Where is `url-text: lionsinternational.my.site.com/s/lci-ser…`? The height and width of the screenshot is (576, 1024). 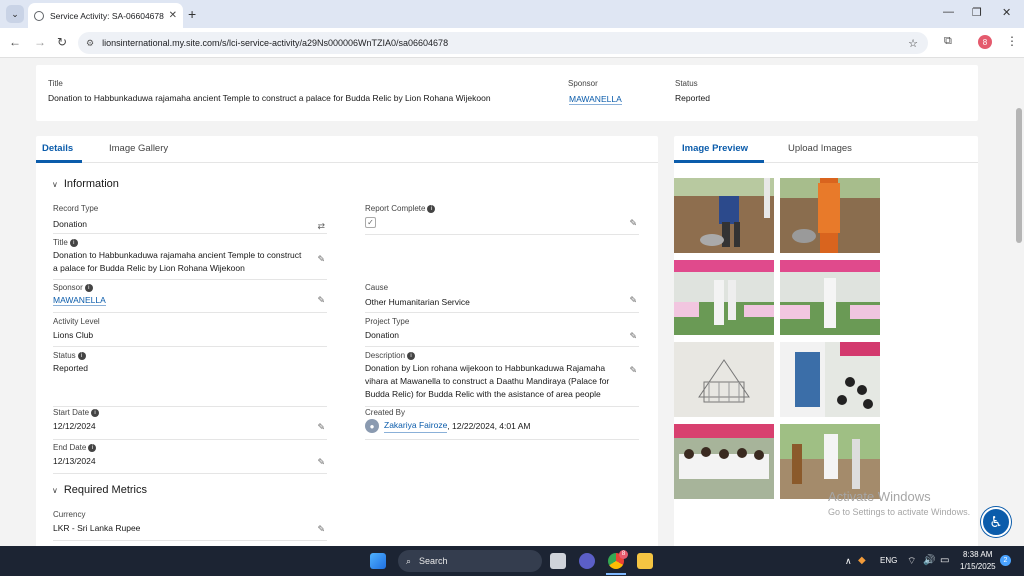 url-text: lionsinternational.my.site.com/s/lci-ser… is located at coordinates (505, 43).